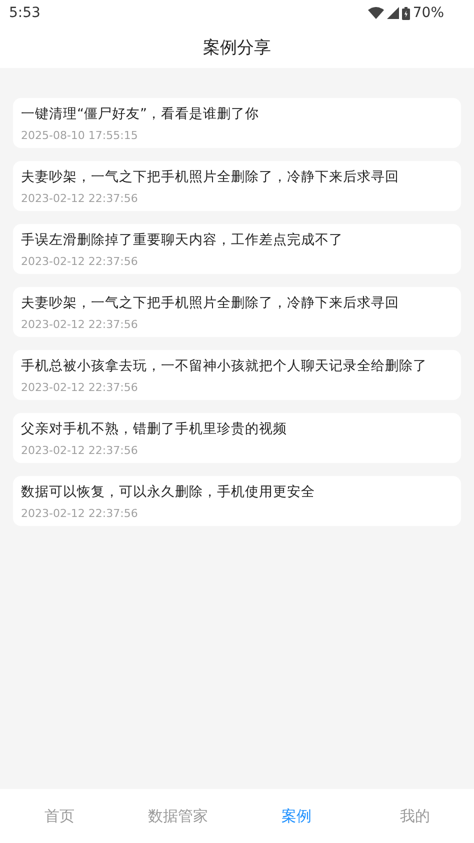  I want to click on case-card: 手机总被小孩拿去玩，一不留神小孩就把个人聊天记录全给删除了 2023-02-12 22:37:56, so click(237, 375).